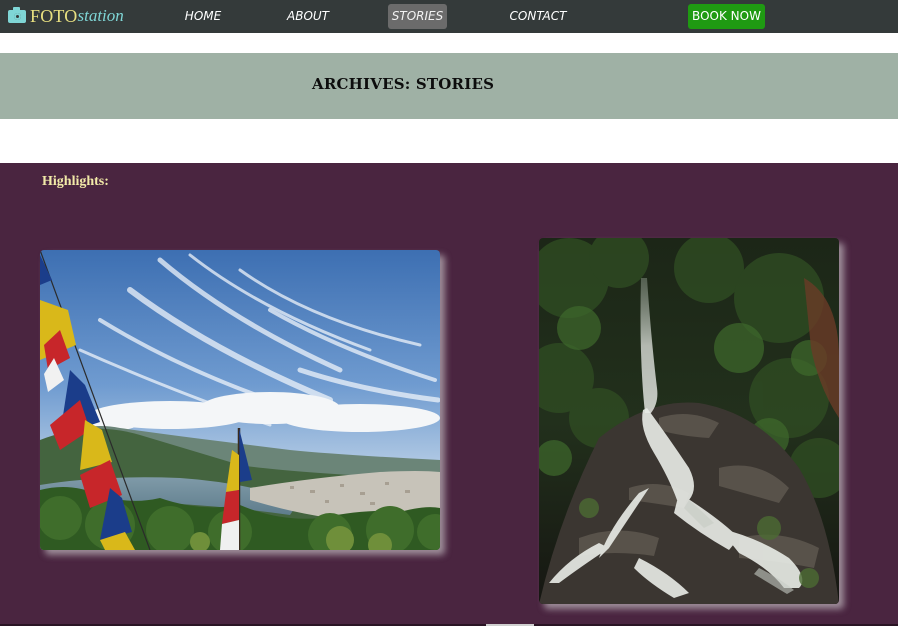  I want to click on archive-banner: ARCHIVES: STORIES, so click(449, 86).